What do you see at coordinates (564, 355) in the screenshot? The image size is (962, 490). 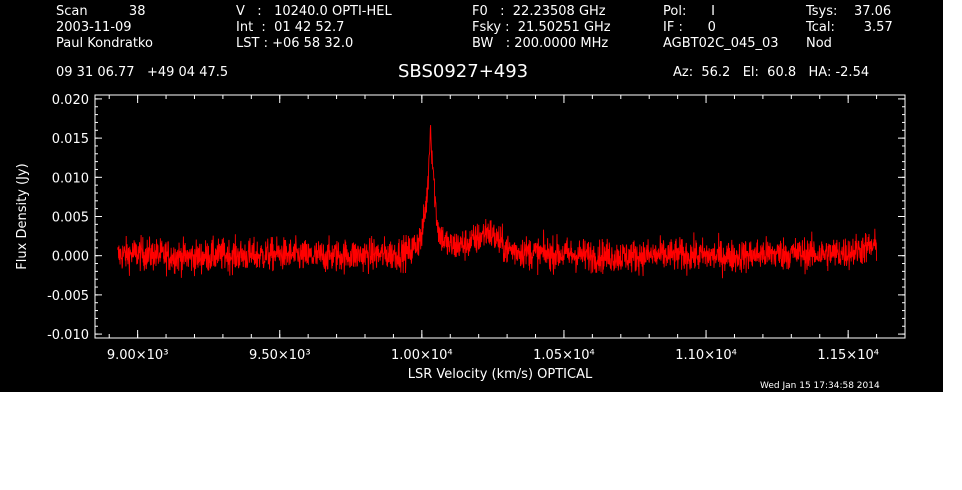 I see `x-tick-label: 1.05×10⁴` at bounding box center [564, 355].